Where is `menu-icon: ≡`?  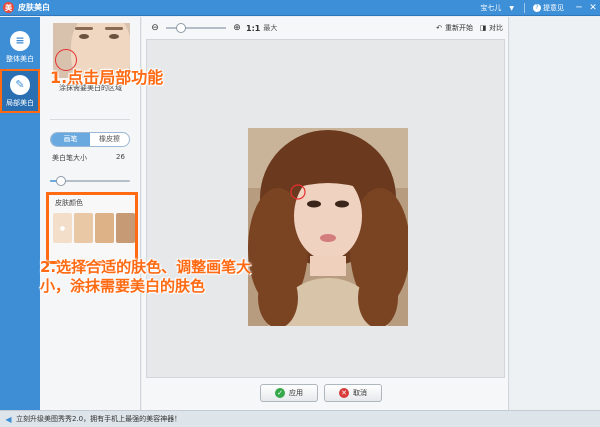
menu-icon: ≡ is located at coordinates (20, 41).